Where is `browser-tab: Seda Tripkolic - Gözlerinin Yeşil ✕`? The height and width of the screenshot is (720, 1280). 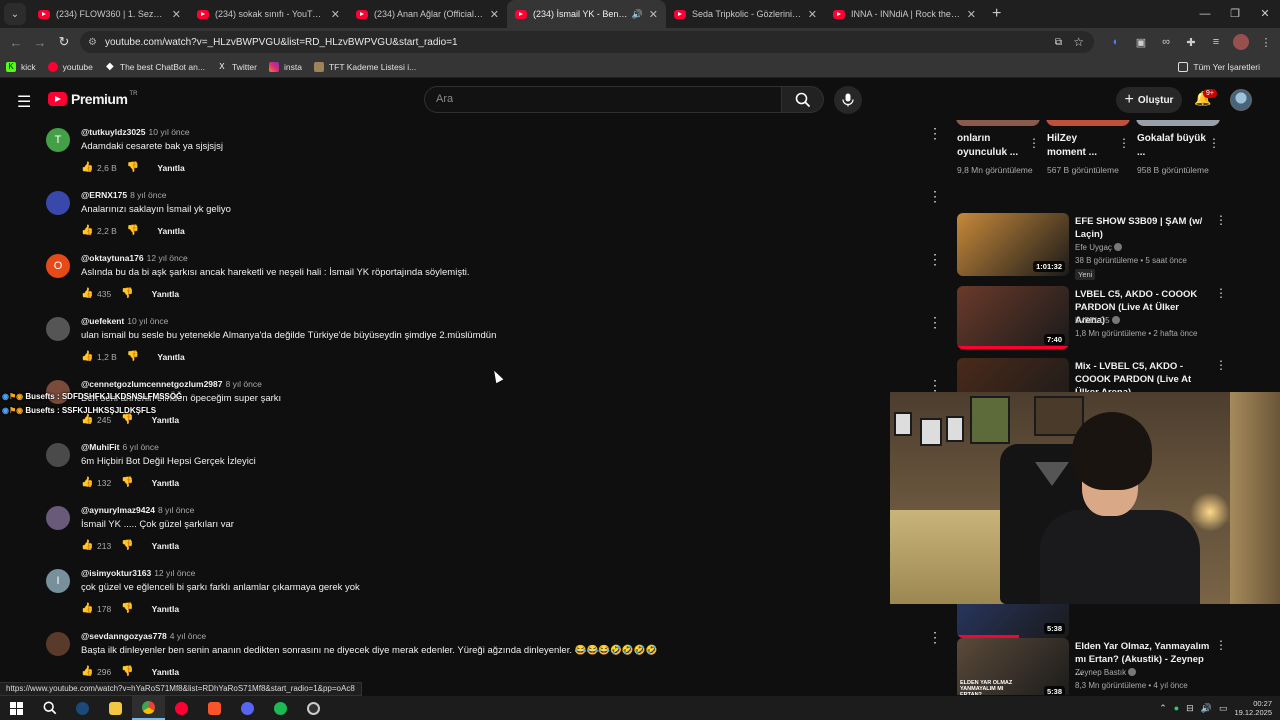 browser-tab: Seda Tripkolic - Gözlerinin Yeşil ✕ is located at coordinates (745, 14).